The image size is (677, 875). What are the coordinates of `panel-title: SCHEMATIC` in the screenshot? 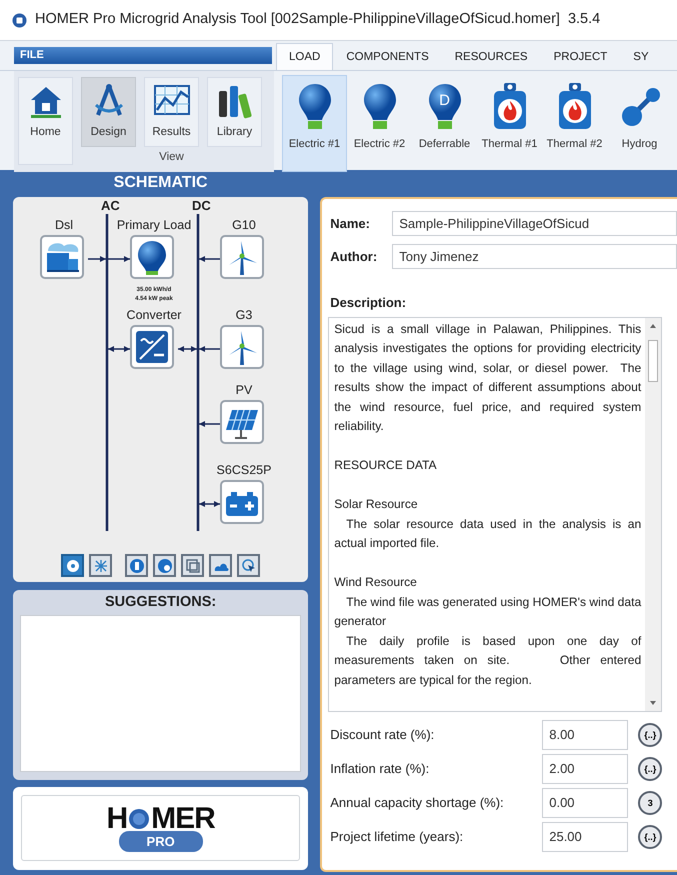 It's located at (160, 183).